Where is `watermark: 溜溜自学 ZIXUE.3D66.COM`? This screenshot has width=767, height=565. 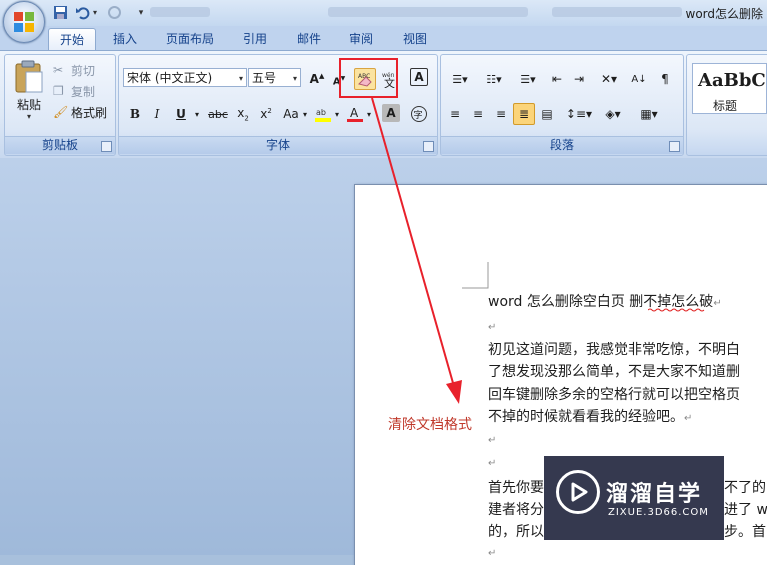 watermark: 溜溜自学 ZIXUE.3D66.COM is located at coordinates (634, 498).